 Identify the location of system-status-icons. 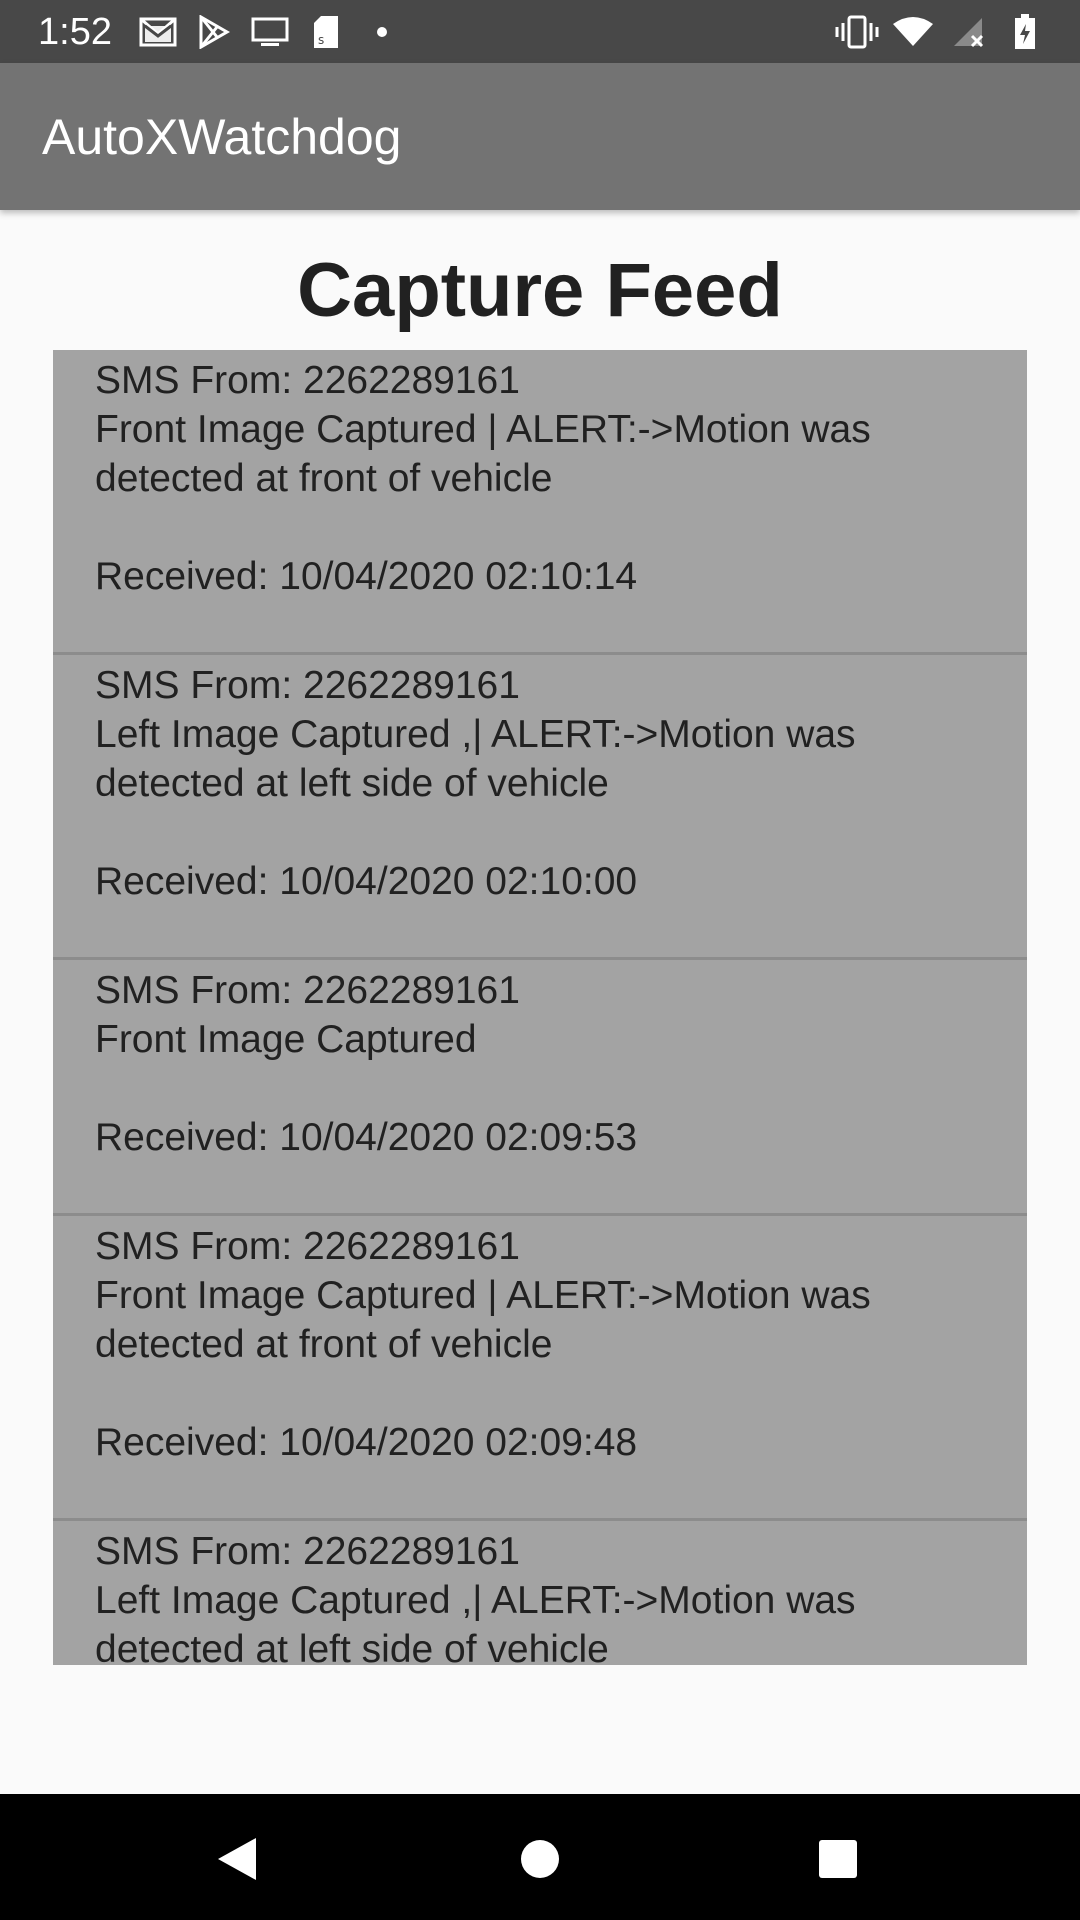
(936, 32).